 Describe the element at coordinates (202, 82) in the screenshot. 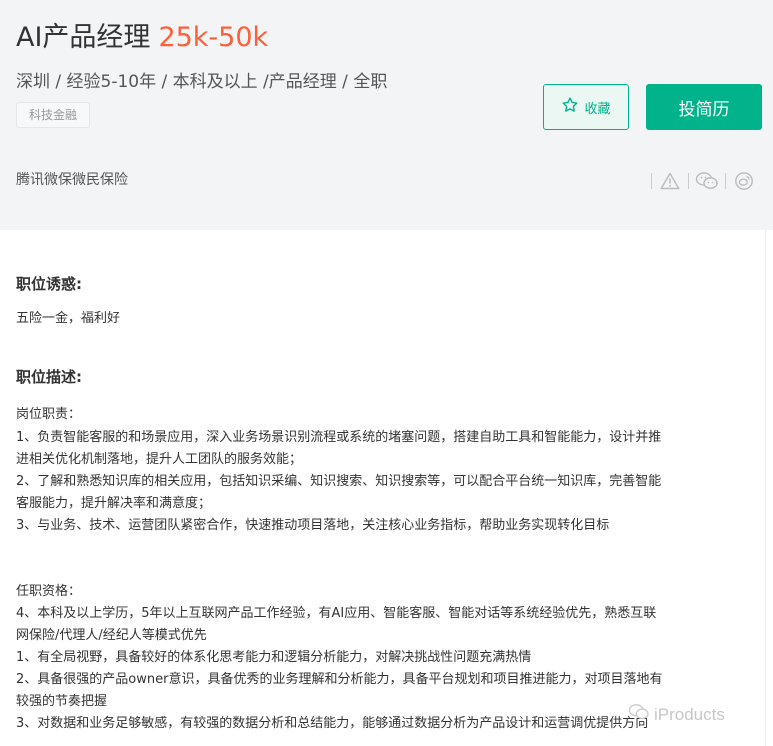

I see `job-requirements: 深圳 / 经验5-10年 / 本科及以上 /产品经理 / 全职` at that location.